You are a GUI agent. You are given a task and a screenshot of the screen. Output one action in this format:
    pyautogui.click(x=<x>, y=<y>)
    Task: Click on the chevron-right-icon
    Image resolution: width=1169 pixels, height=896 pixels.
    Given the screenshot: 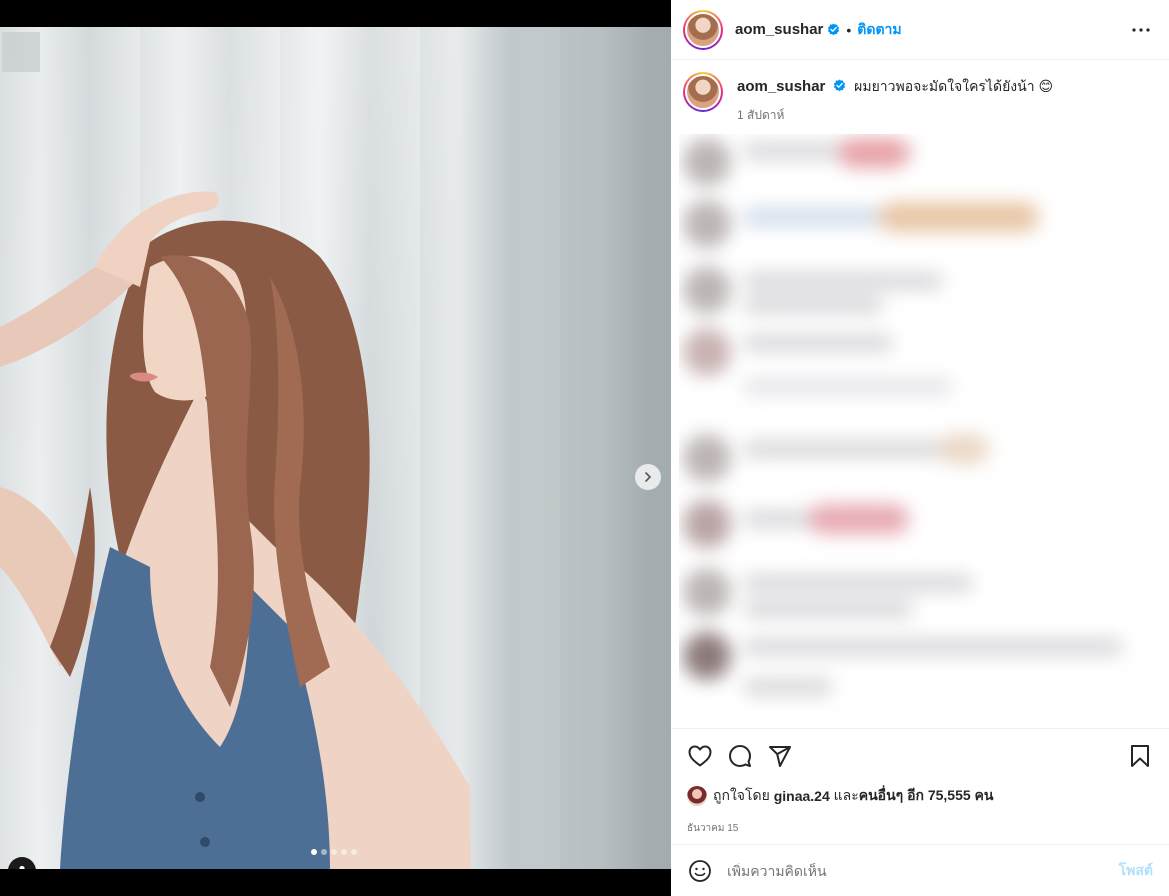 What is the action you would take?
    pyautogui.click(x=648, y=477)
    